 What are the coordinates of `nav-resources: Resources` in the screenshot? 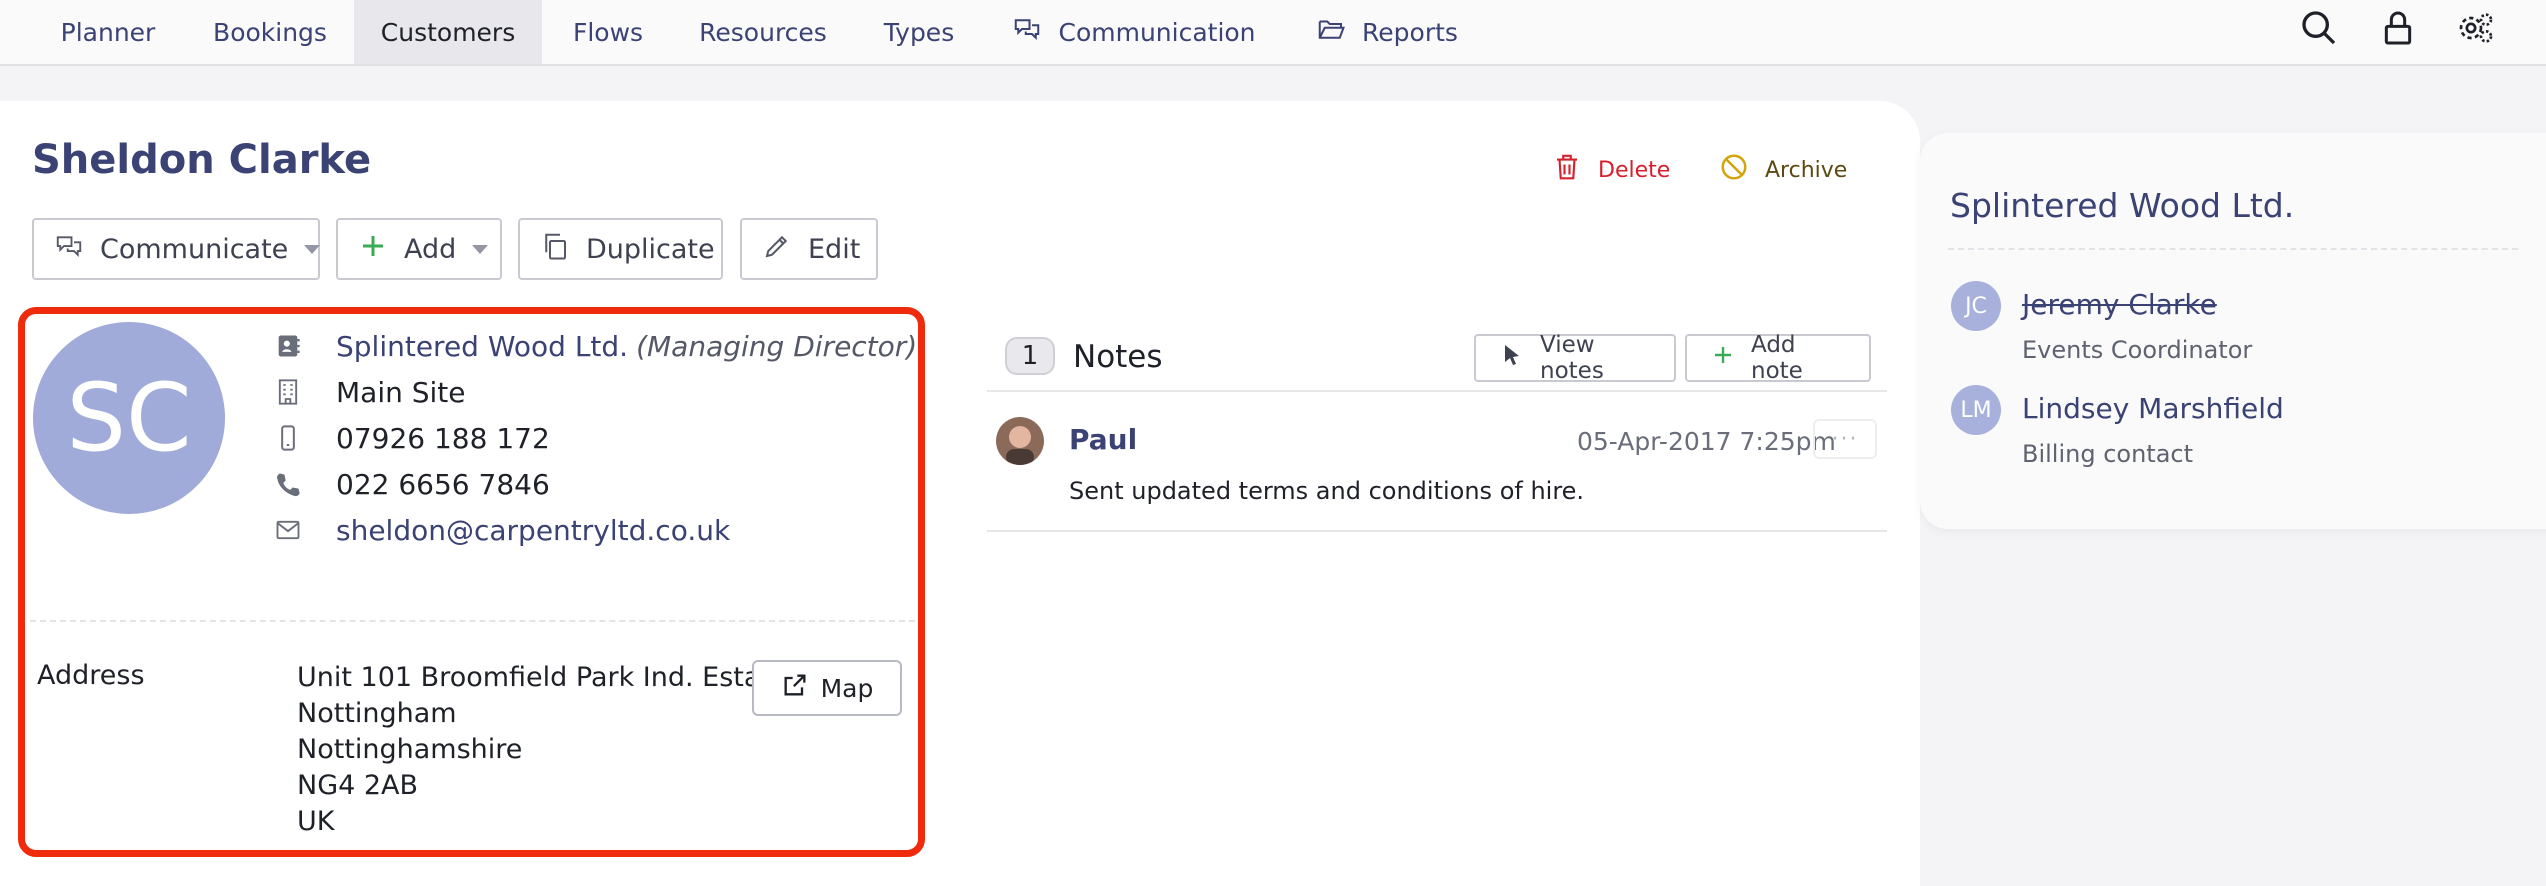 It's located at (763, 32).